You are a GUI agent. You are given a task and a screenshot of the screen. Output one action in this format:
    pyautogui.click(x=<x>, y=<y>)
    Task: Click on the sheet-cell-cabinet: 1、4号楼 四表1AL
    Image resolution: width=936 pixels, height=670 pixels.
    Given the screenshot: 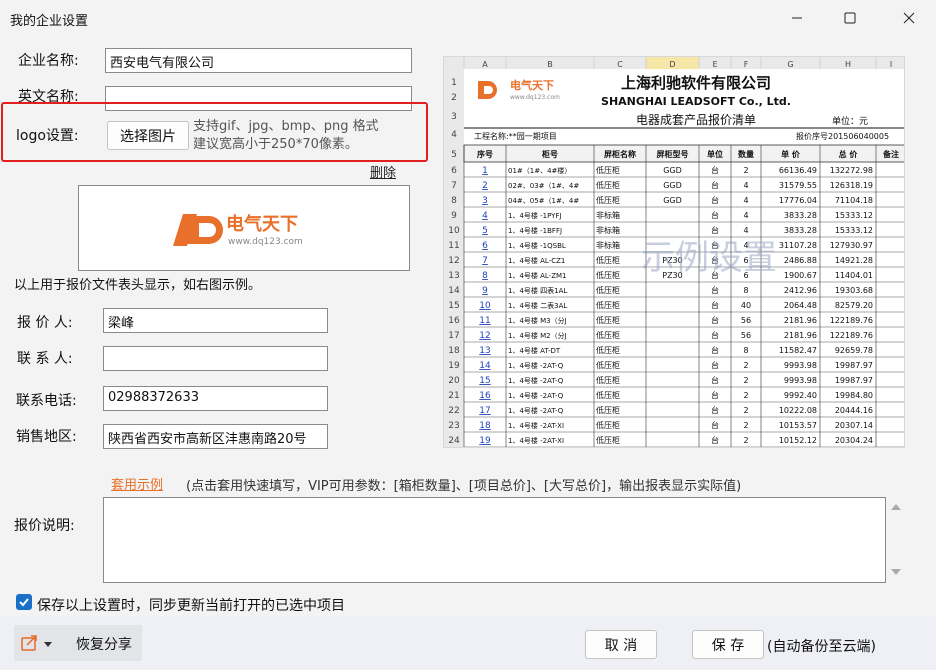 What is the action you would take?
    pyautogui.click(x=537, y=290)
    